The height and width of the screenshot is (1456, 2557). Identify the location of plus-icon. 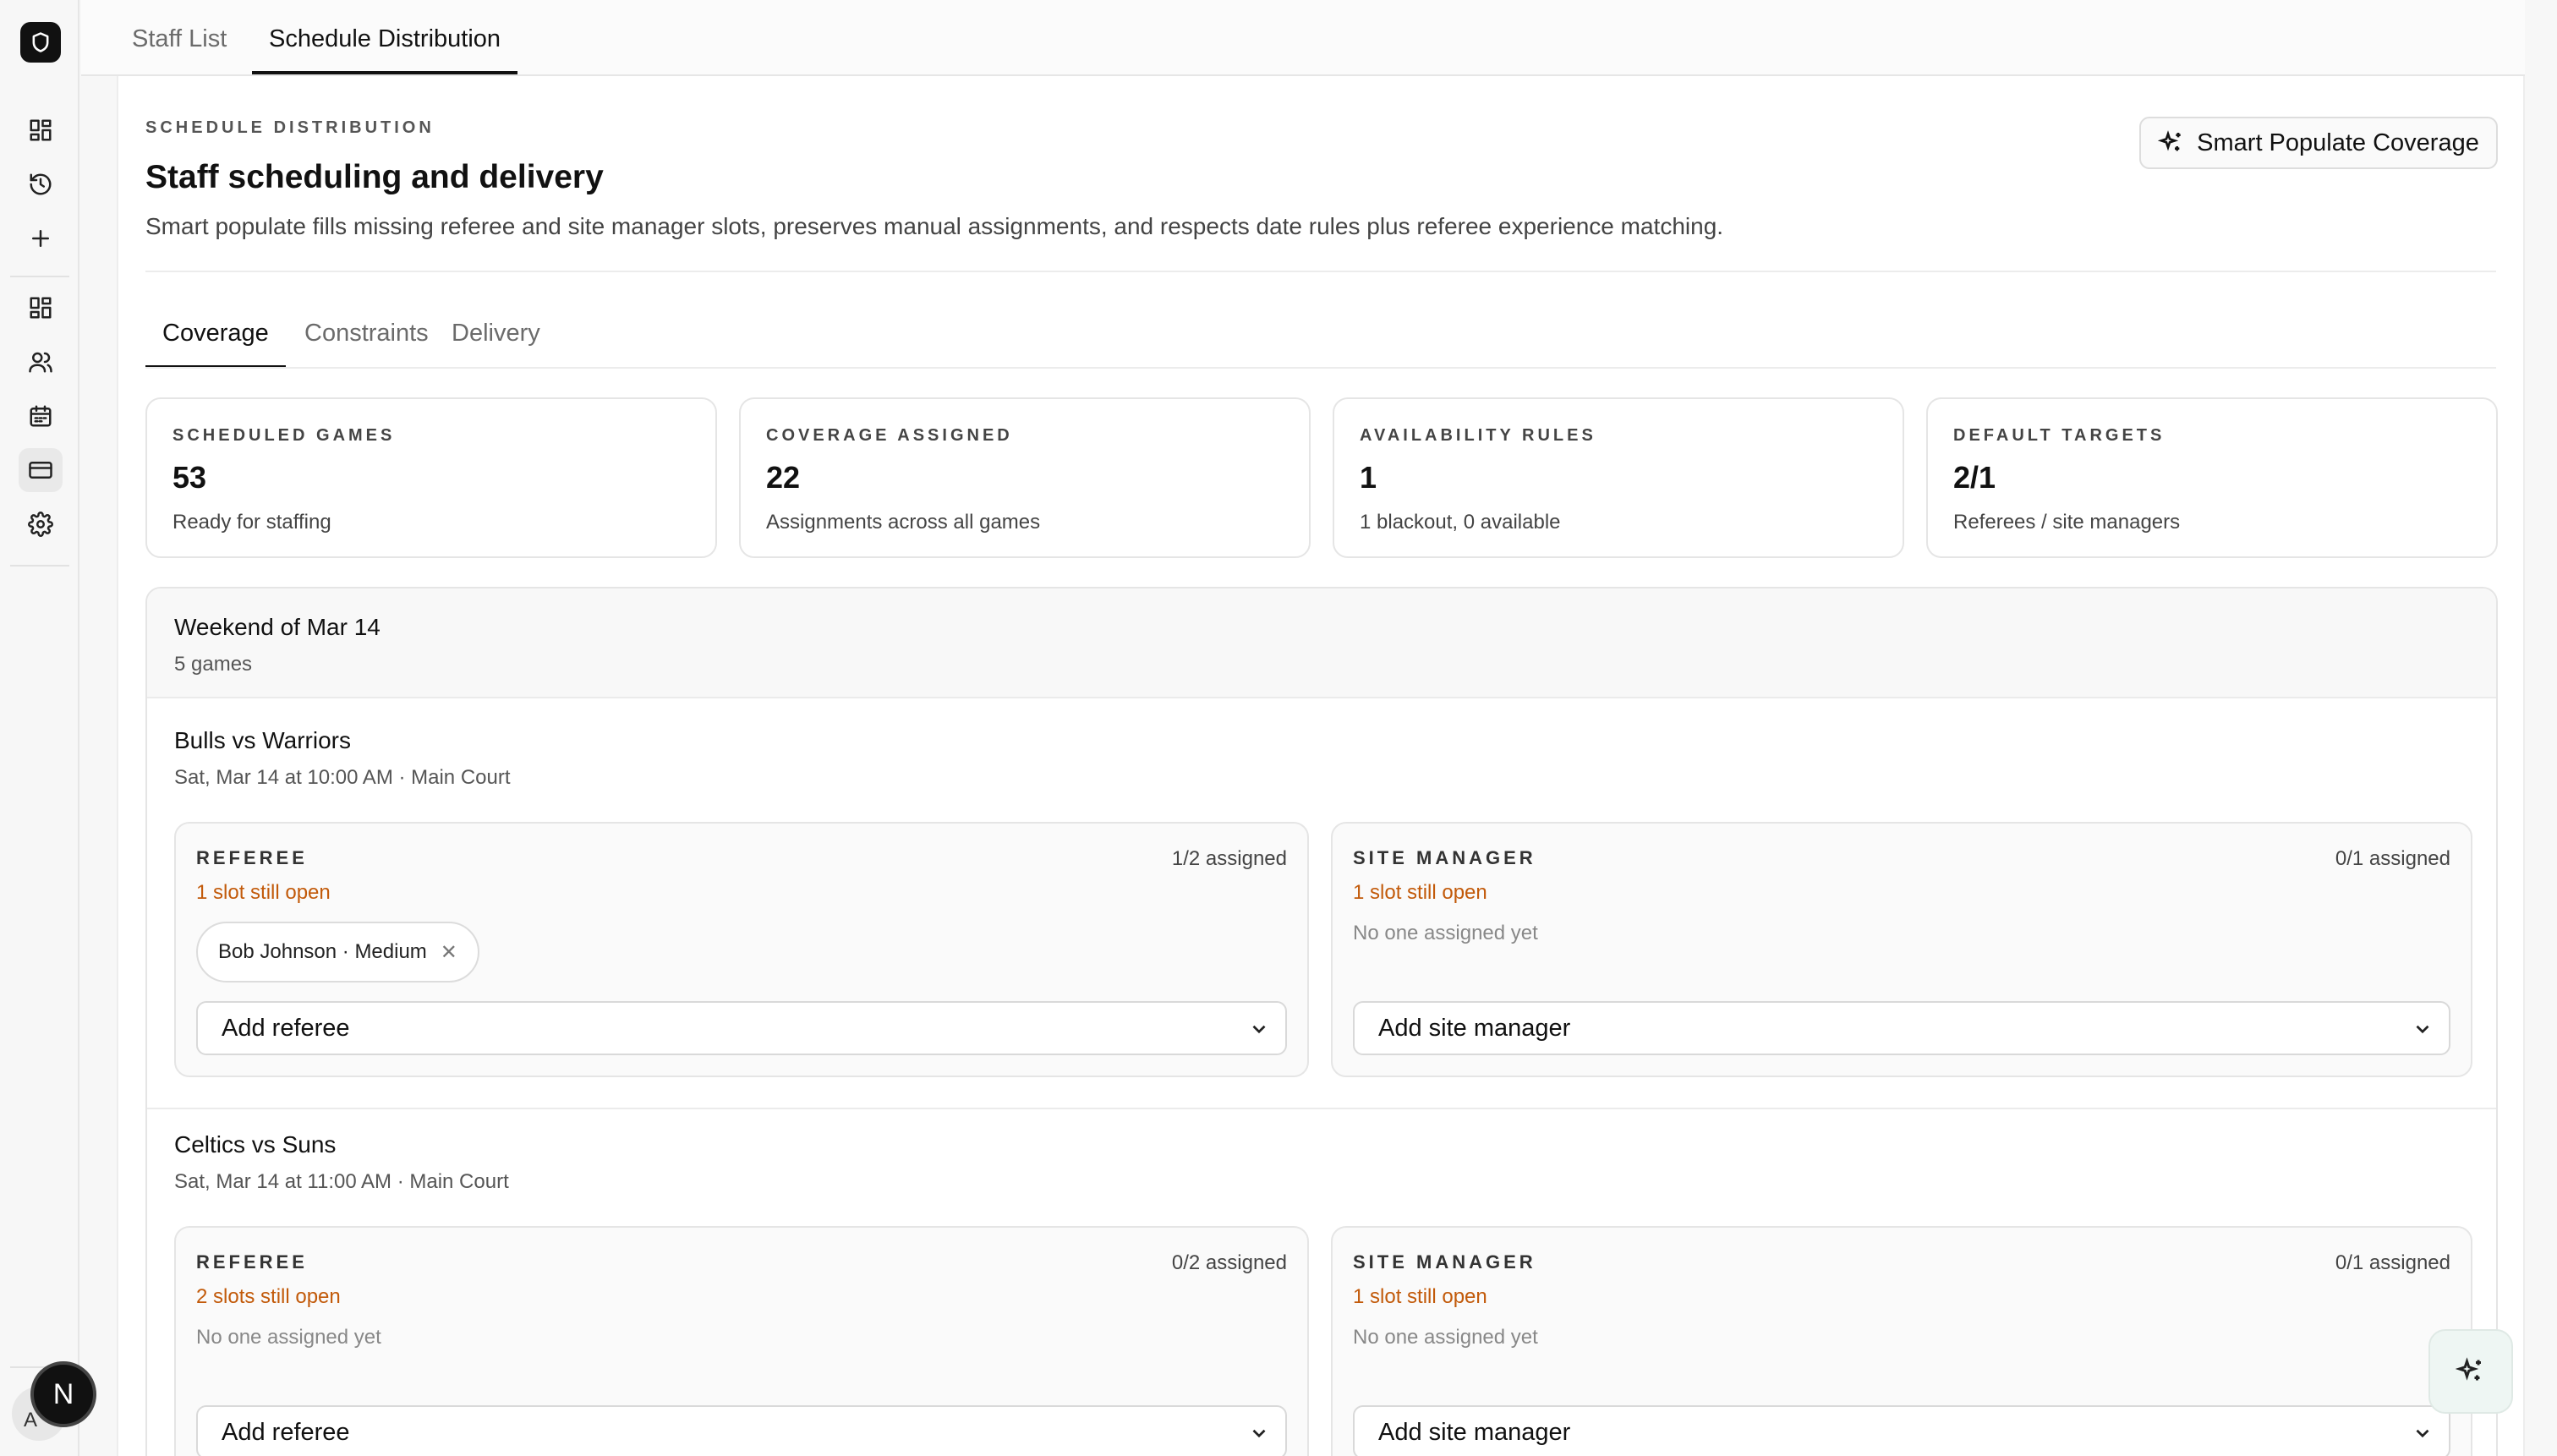
(40, 239).